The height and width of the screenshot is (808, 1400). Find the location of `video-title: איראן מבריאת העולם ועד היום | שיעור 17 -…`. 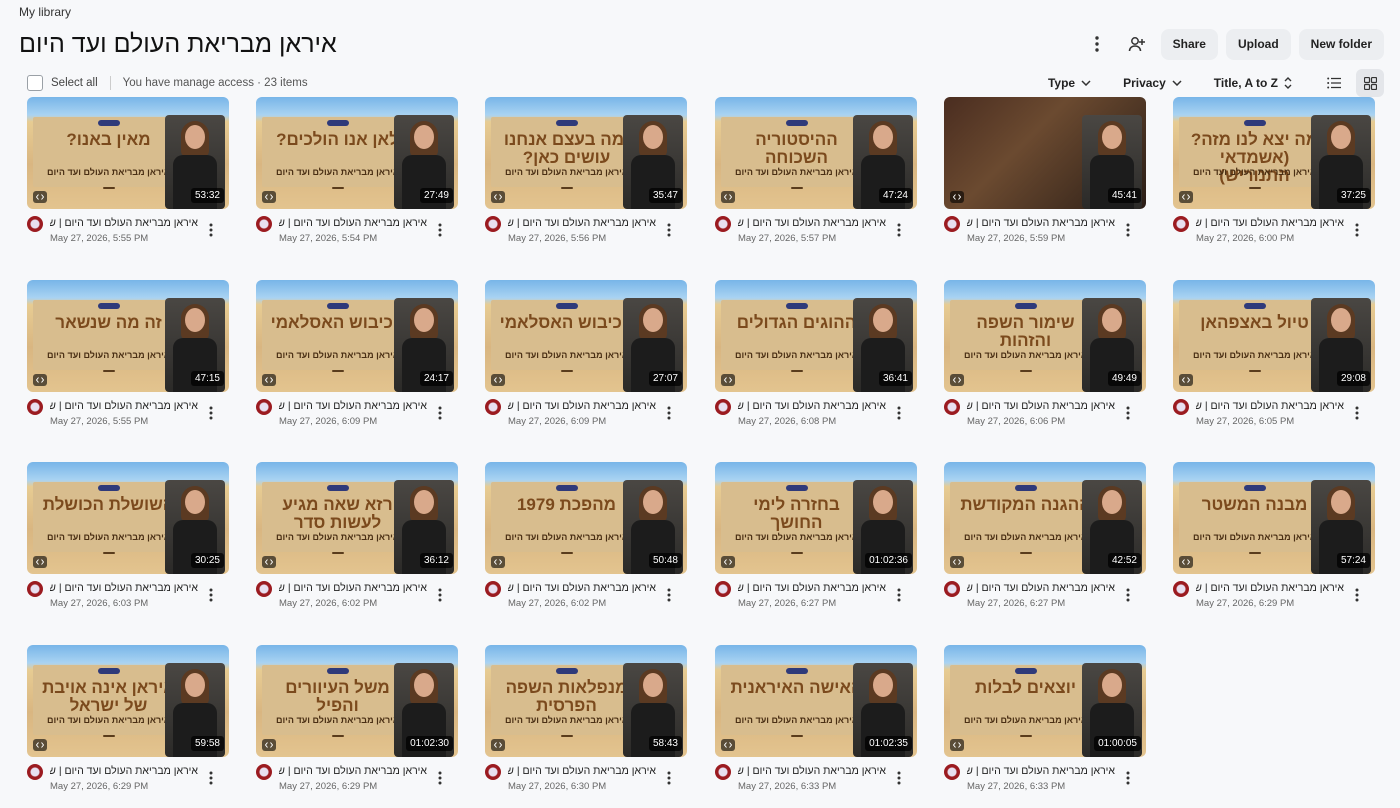

video-title: איראן מבריאת העולם ועד היום | שיעור 17 -… is located at coordinates (1041, 588).